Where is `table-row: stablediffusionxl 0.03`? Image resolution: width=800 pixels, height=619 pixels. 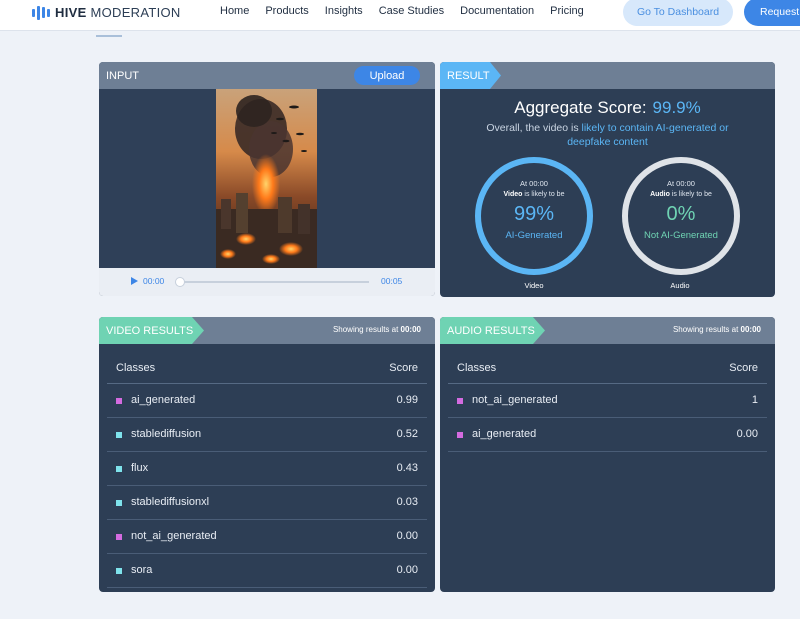
table-row: stablediffusionxl 0.03 is located at coordinates (267, 503).